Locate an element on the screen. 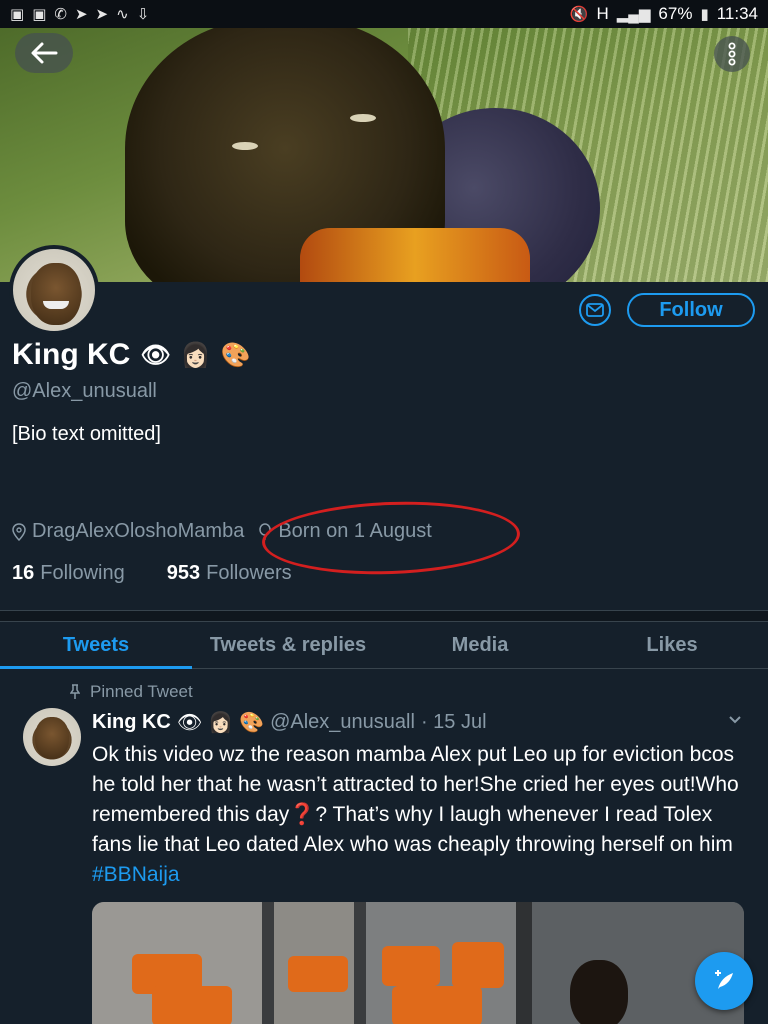 The height and width of the screenshot is (1024, 768). profile-name: King KC 👁 👩🏻 🎨 is located at coordinates (131, 355).